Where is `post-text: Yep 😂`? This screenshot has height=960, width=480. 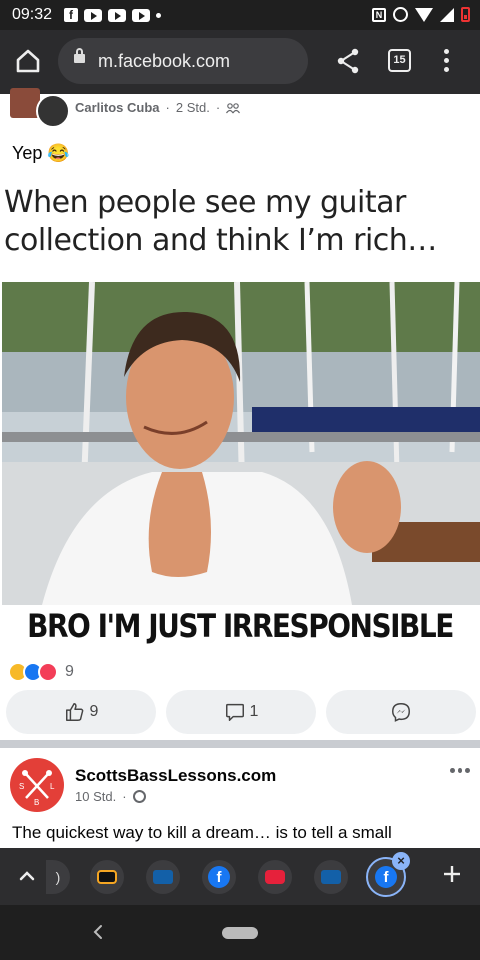
post-text: Yep 😂 is located at coordinates (41, 153).